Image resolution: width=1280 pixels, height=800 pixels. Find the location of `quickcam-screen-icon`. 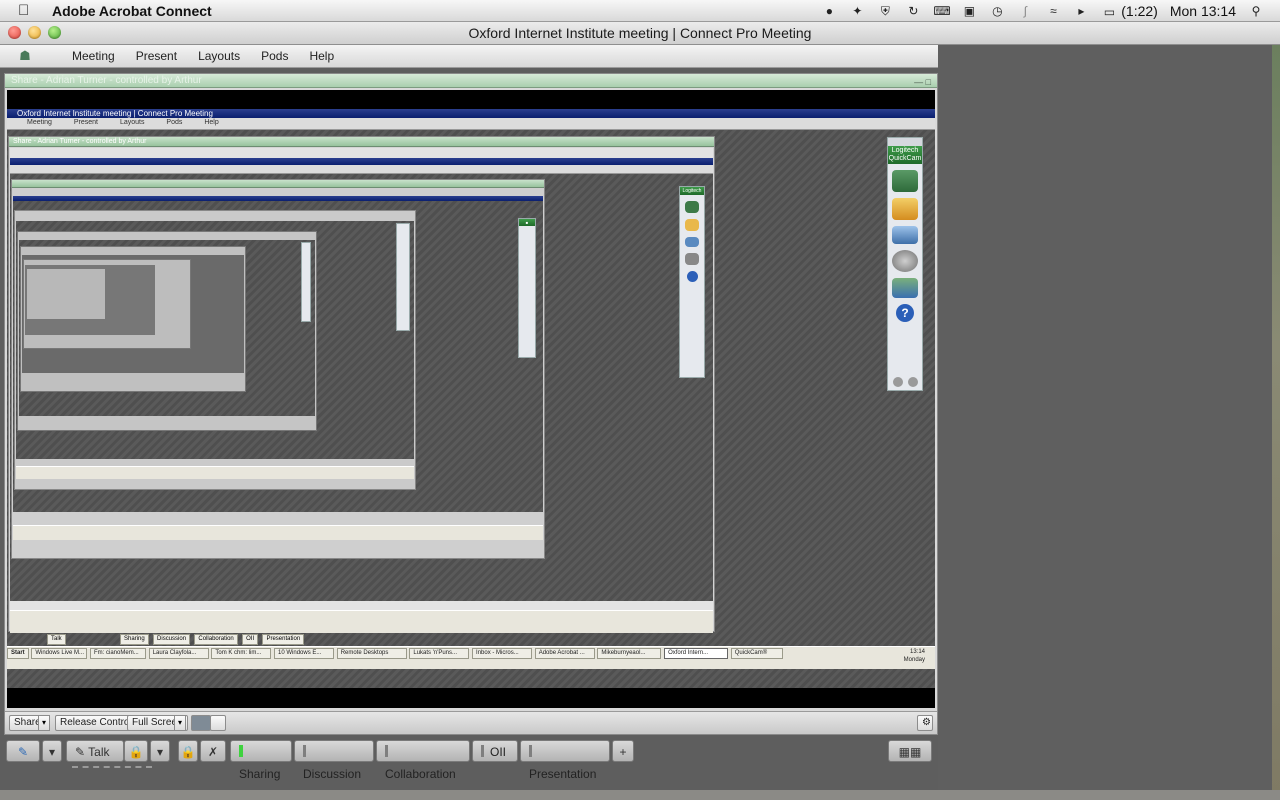

quickcam-screen-icon is located at coordinates (905, 235).